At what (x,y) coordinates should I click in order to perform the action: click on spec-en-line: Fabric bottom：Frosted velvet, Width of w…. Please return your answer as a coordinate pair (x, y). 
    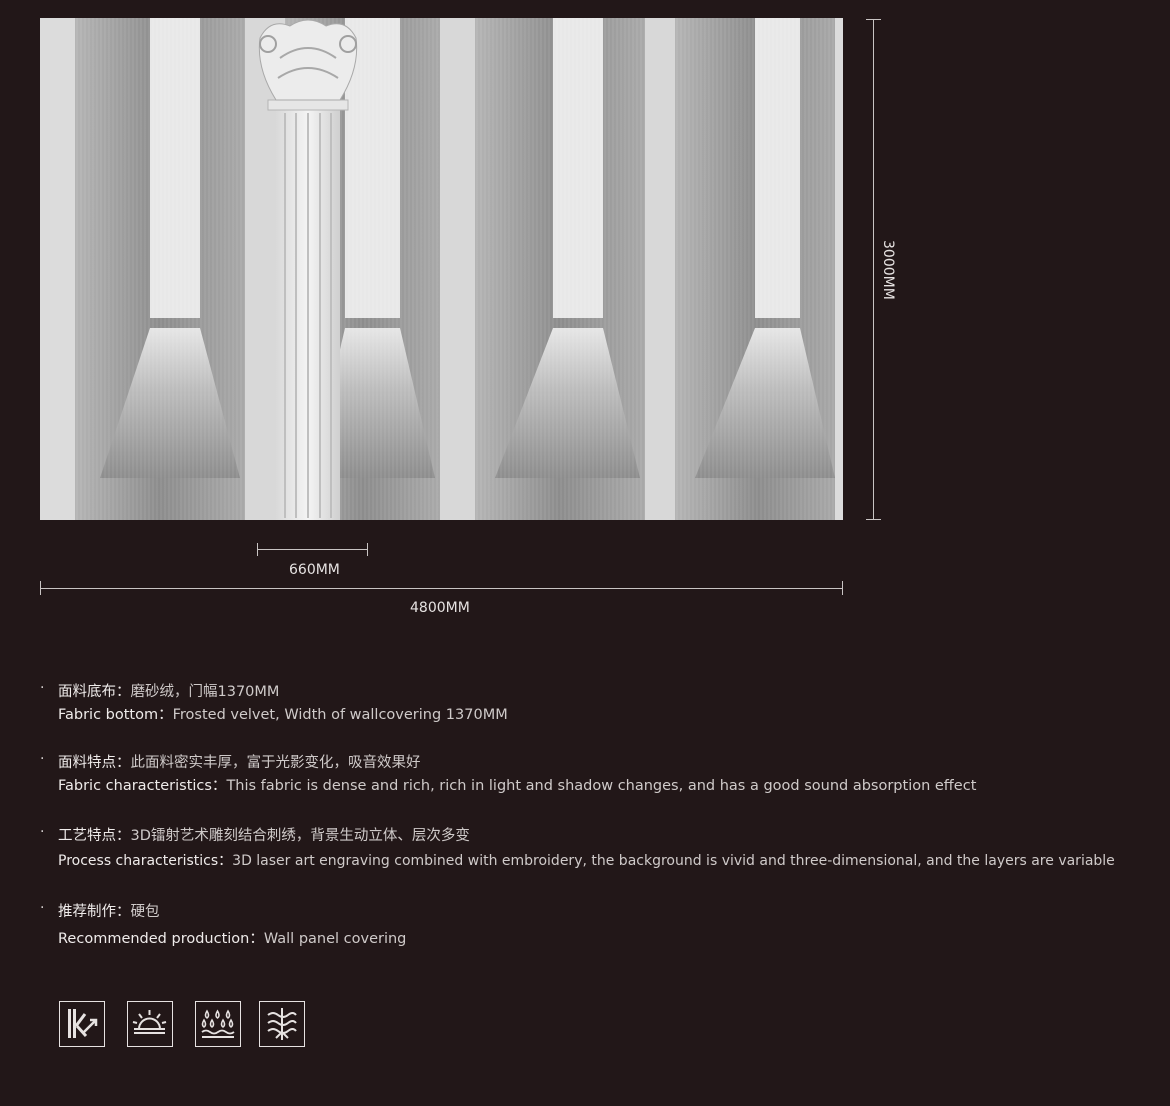
    Looking at the image, I should click on (283, 715).